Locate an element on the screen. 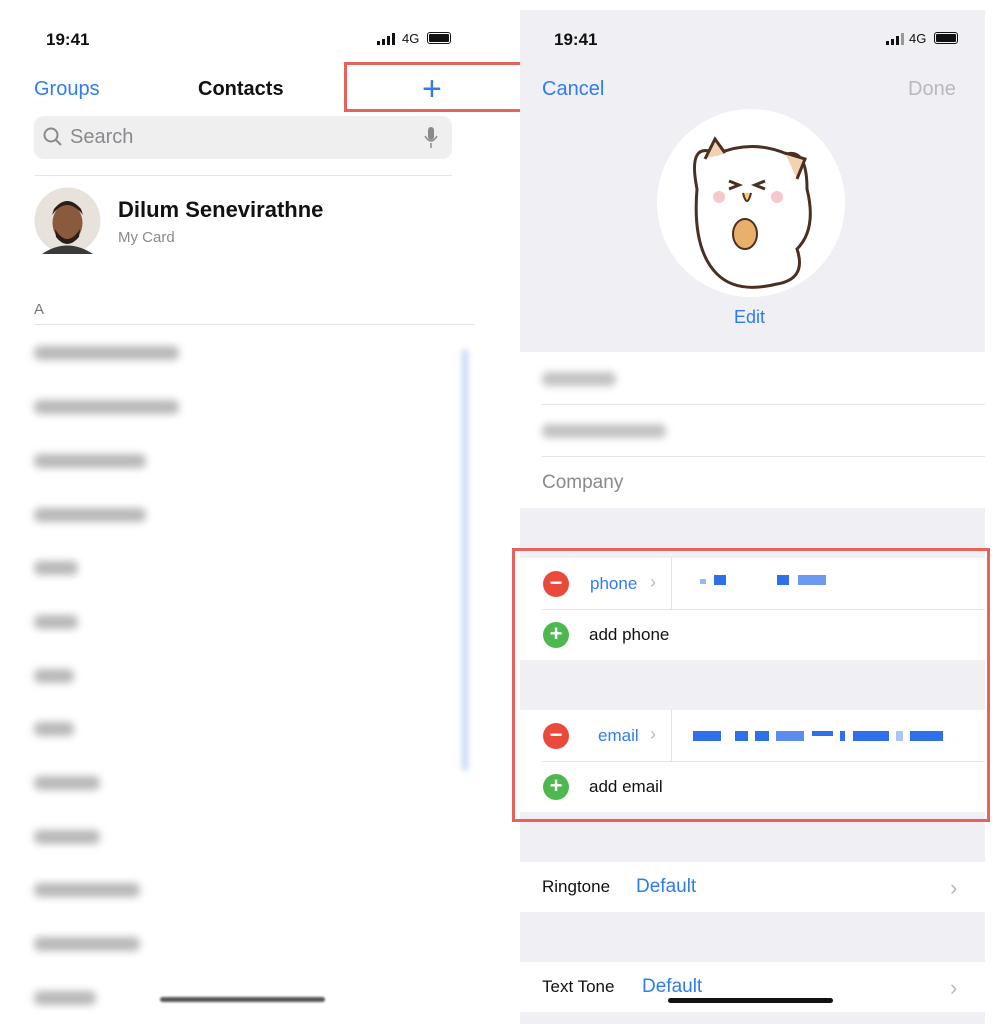 This screenshot has width=995, height=1024. my-card-name: Dilum Senevirathne is located at coordinates (221, 209).